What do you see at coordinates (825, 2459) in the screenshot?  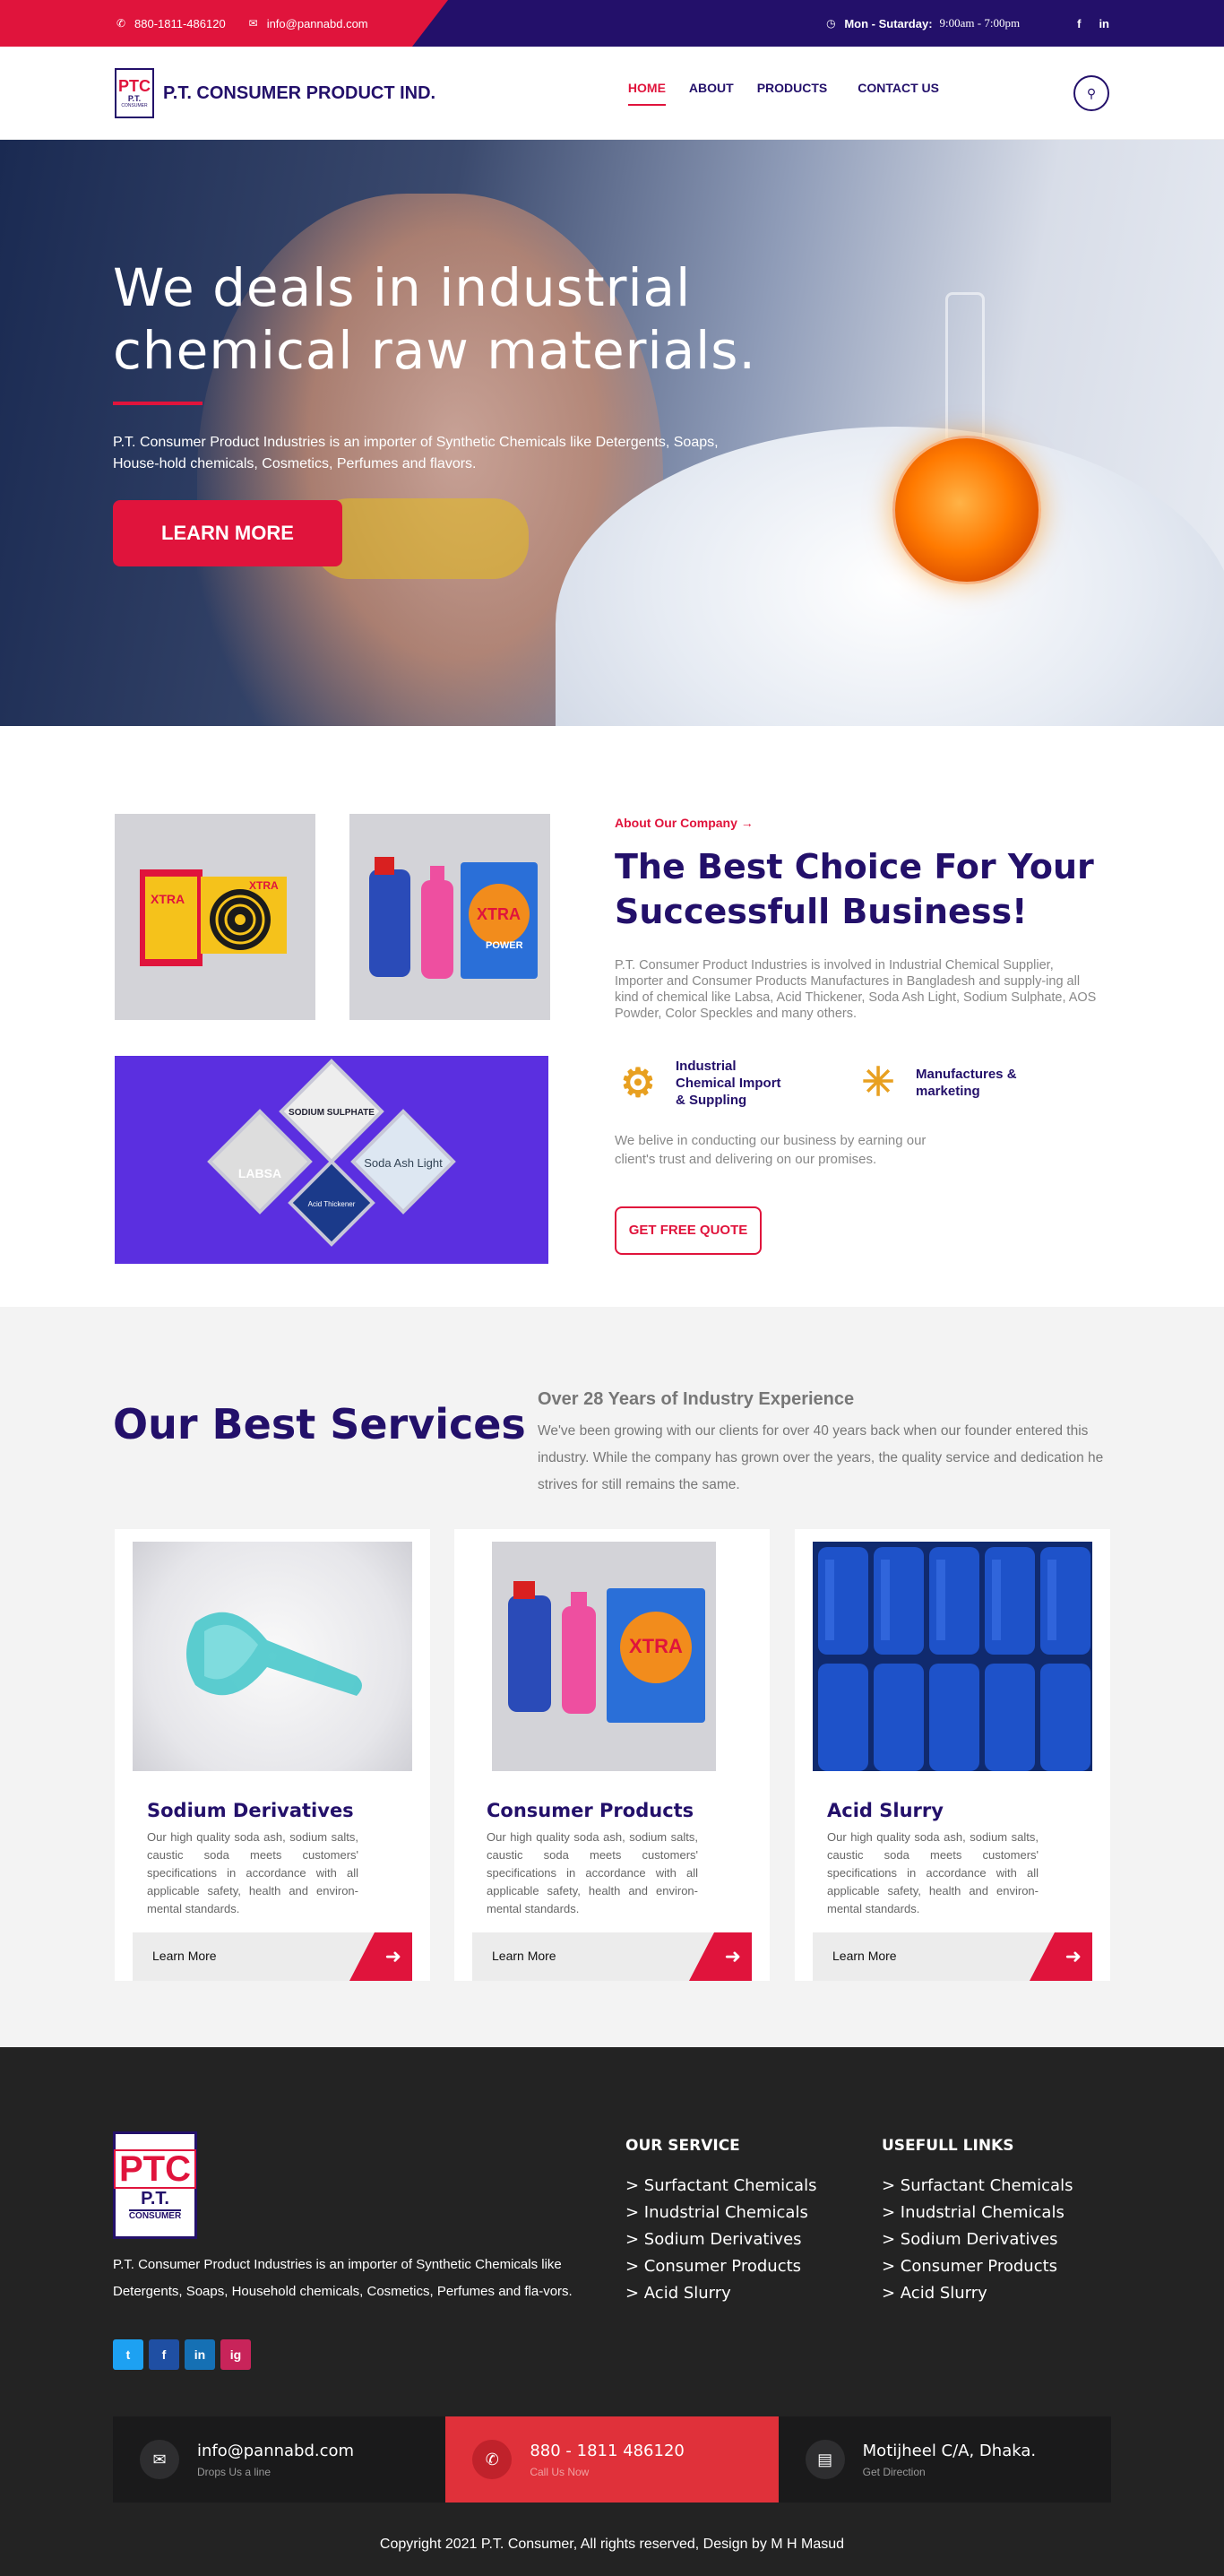 I see `address-card-icon: ▤` at bounding box center [825, 2459].